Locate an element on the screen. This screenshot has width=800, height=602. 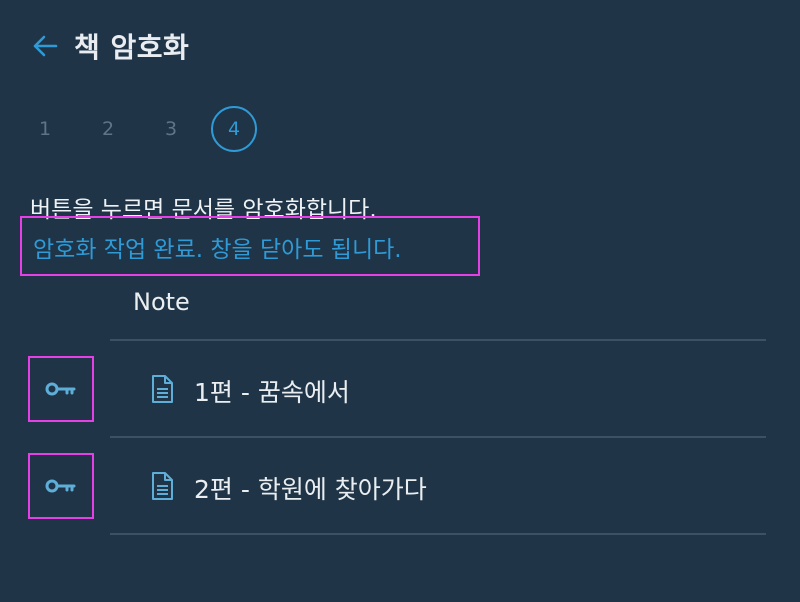
back-button is located at coordinates (45, 46).